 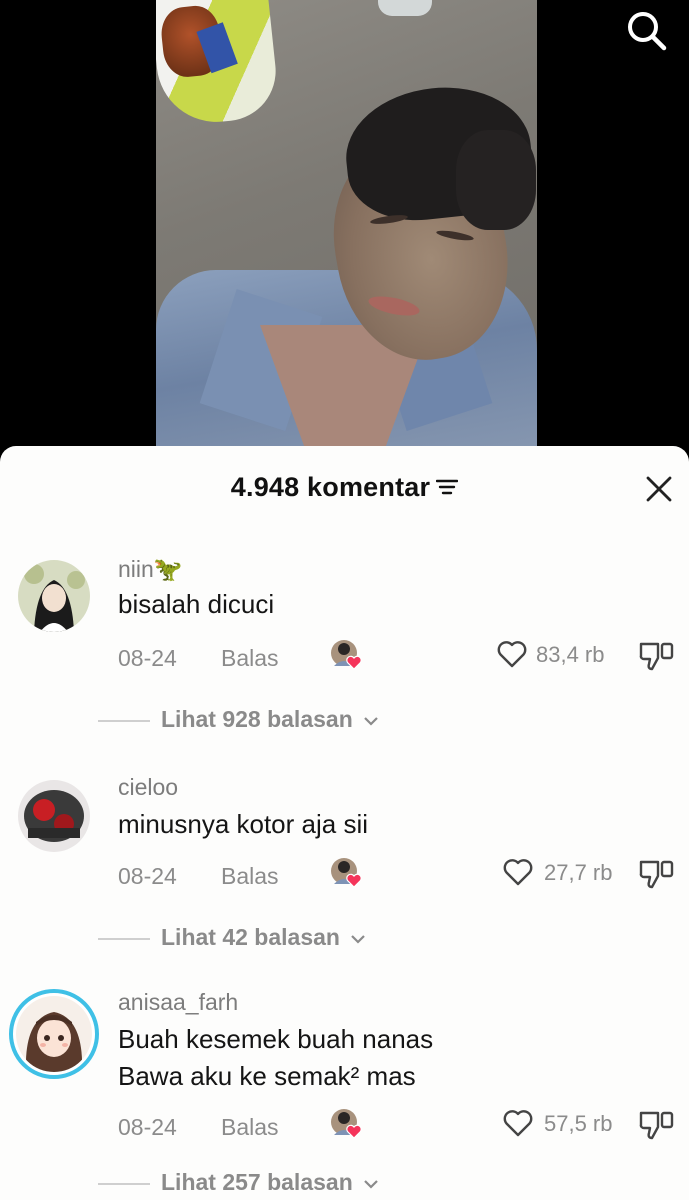 I want to click on like-button: 57,5 rb, so click(x=562, y=1124).